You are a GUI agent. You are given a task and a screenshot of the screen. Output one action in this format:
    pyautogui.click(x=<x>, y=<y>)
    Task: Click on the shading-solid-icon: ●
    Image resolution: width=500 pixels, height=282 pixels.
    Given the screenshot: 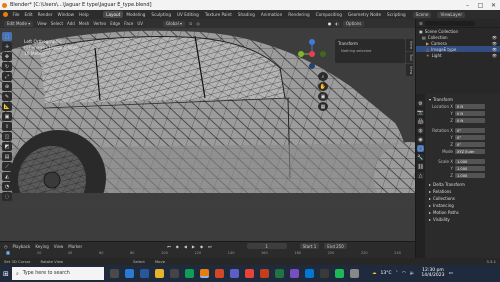 What is the action you would take?
    pyautogui.click(x=330, y=23)
    